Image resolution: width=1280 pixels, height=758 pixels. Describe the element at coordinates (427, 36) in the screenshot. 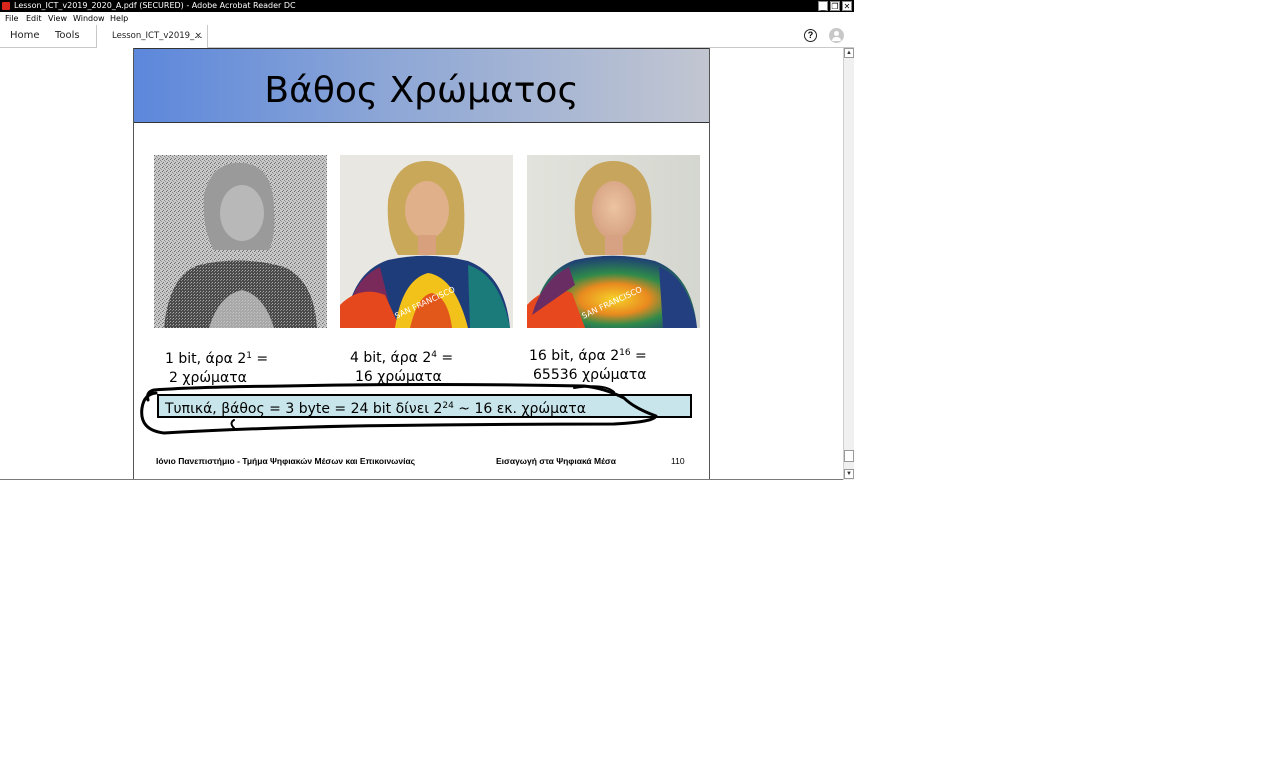

I see `tab-bar: Home Tools Lesson_ICT_v2019_... ×` at that location.